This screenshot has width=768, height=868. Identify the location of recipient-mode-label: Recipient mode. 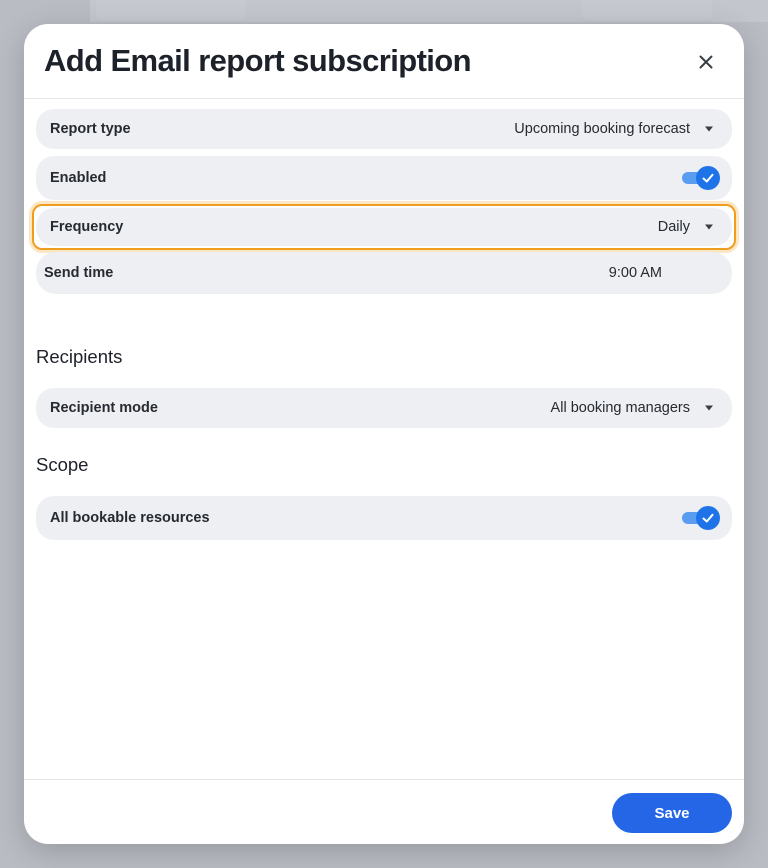
(104, 408).